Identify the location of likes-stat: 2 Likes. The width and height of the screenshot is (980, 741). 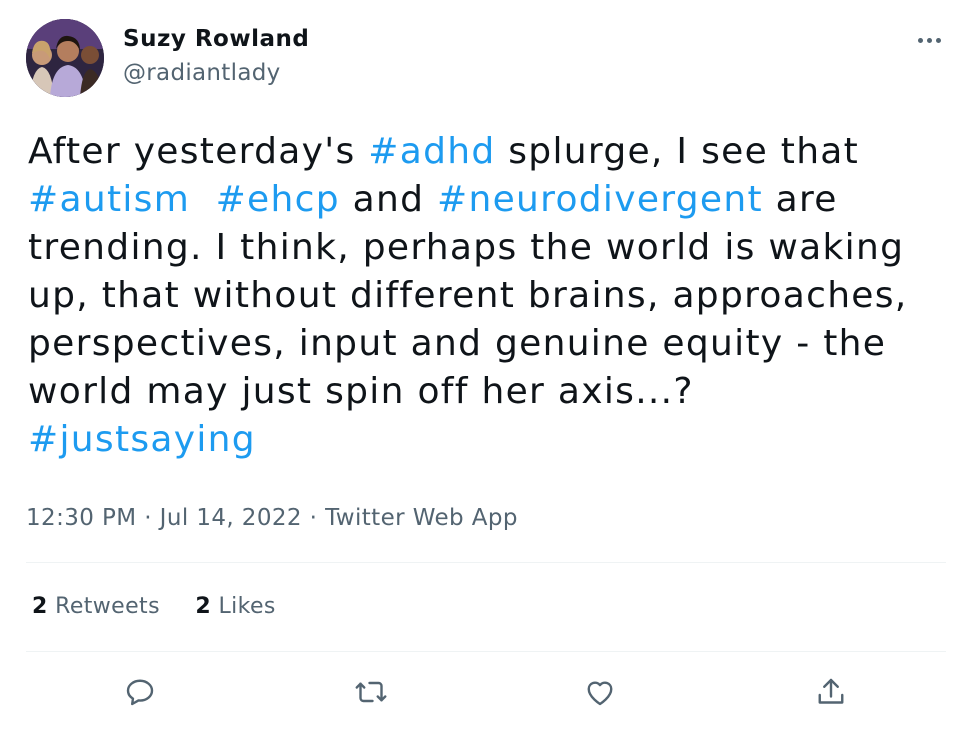
(235, 606).